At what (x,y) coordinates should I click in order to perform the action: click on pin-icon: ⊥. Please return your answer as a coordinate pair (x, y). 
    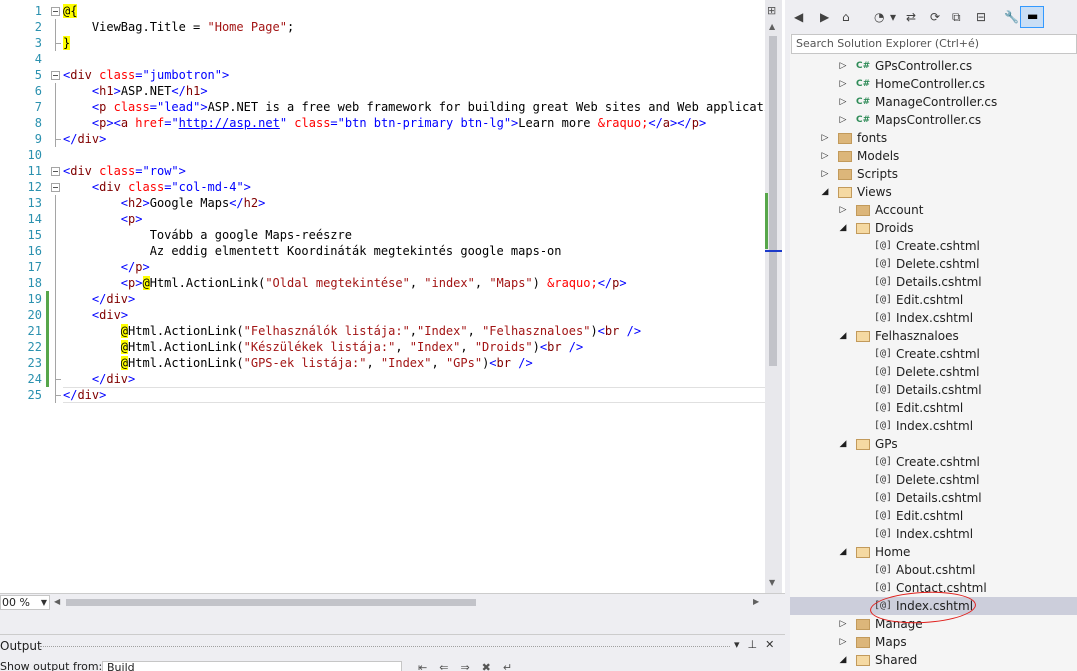
    Looking at the image, I should click on (753, 644).